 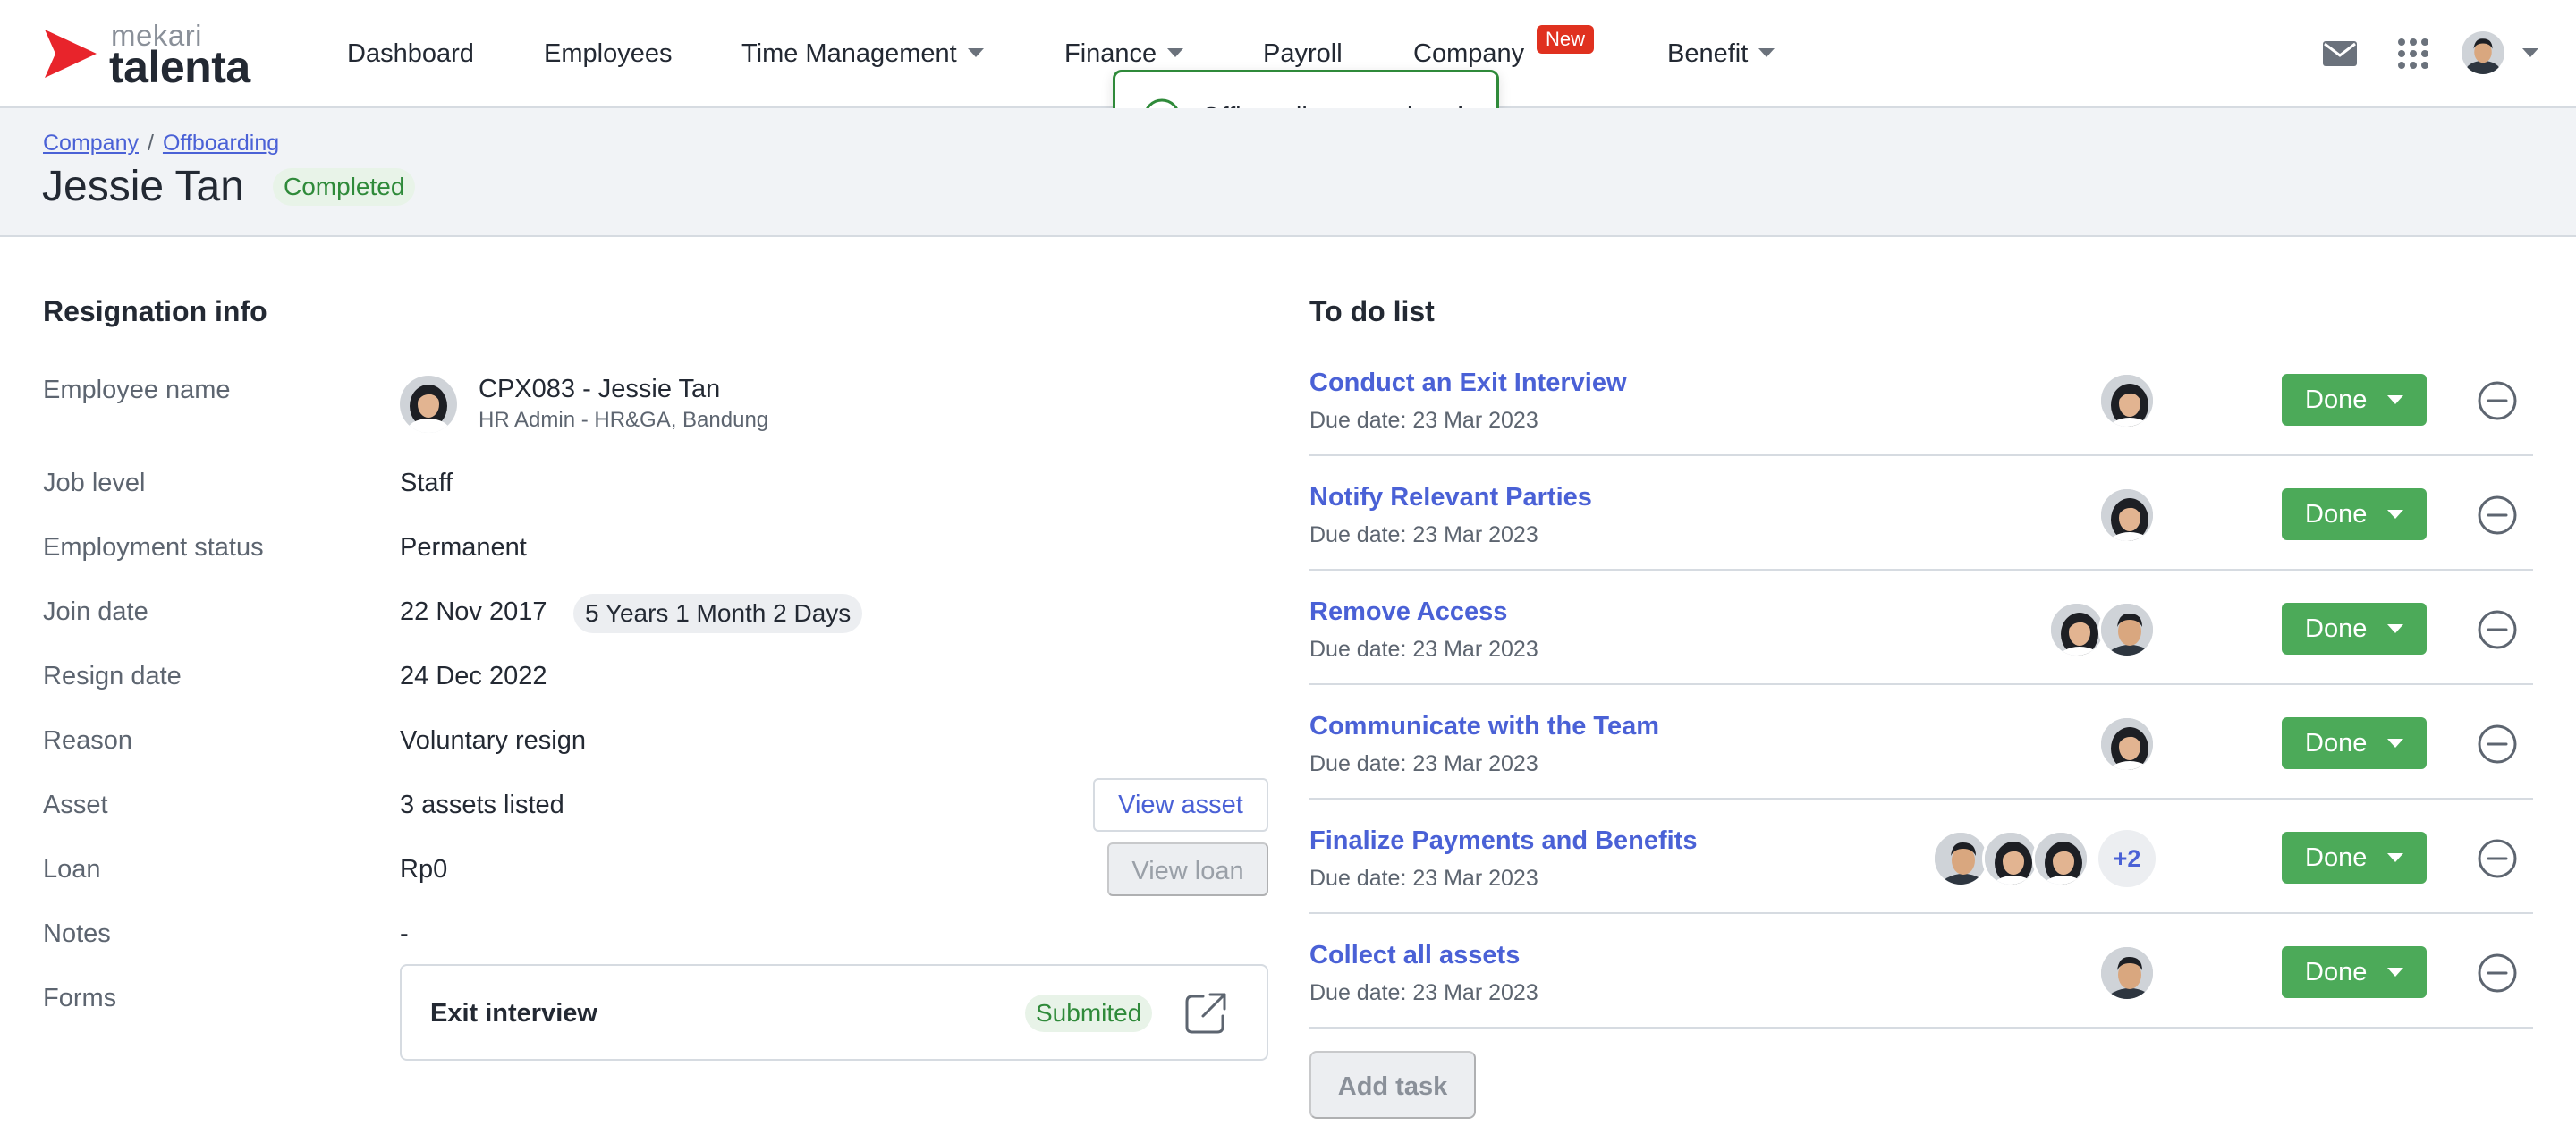 I want to click on todo-title: Conduct an Exit Interview, so click(x=1468, y=383).